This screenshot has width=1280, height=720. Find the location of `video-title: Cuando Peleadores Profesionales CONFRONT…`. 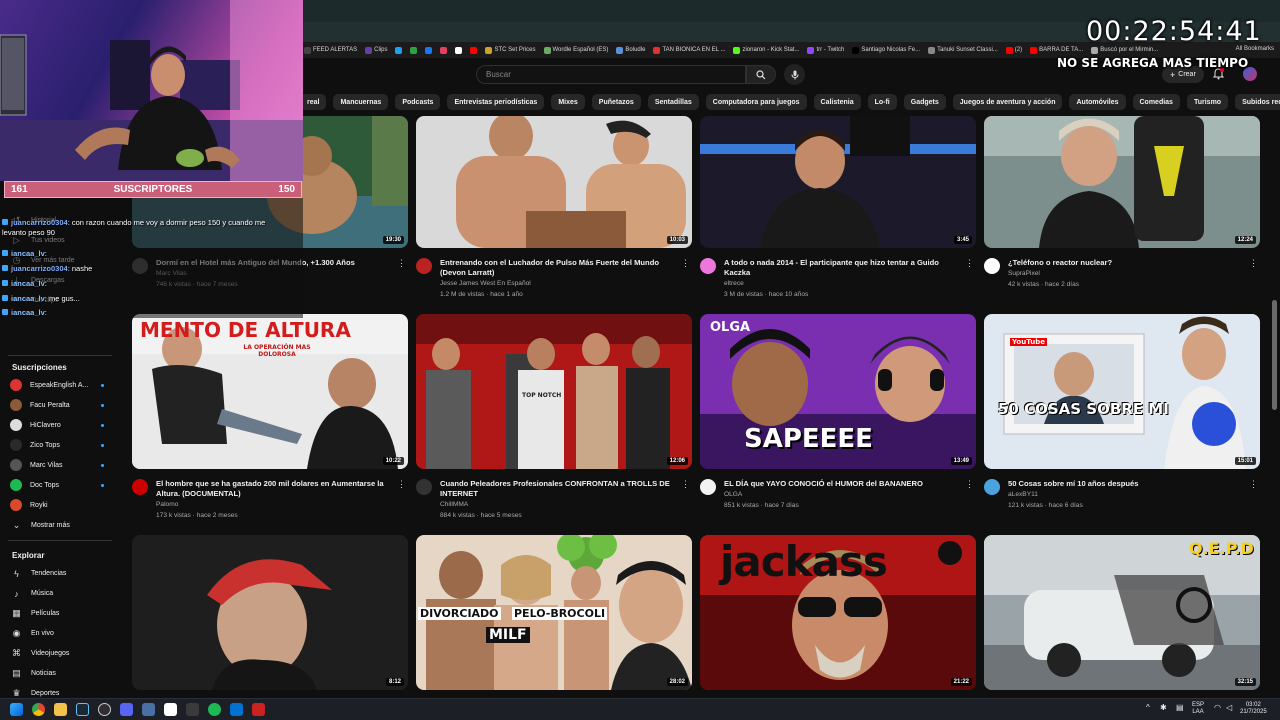

video-title: Cuando Peleadores Profesionales CONFRONT… is located at coordinates (558, 489).